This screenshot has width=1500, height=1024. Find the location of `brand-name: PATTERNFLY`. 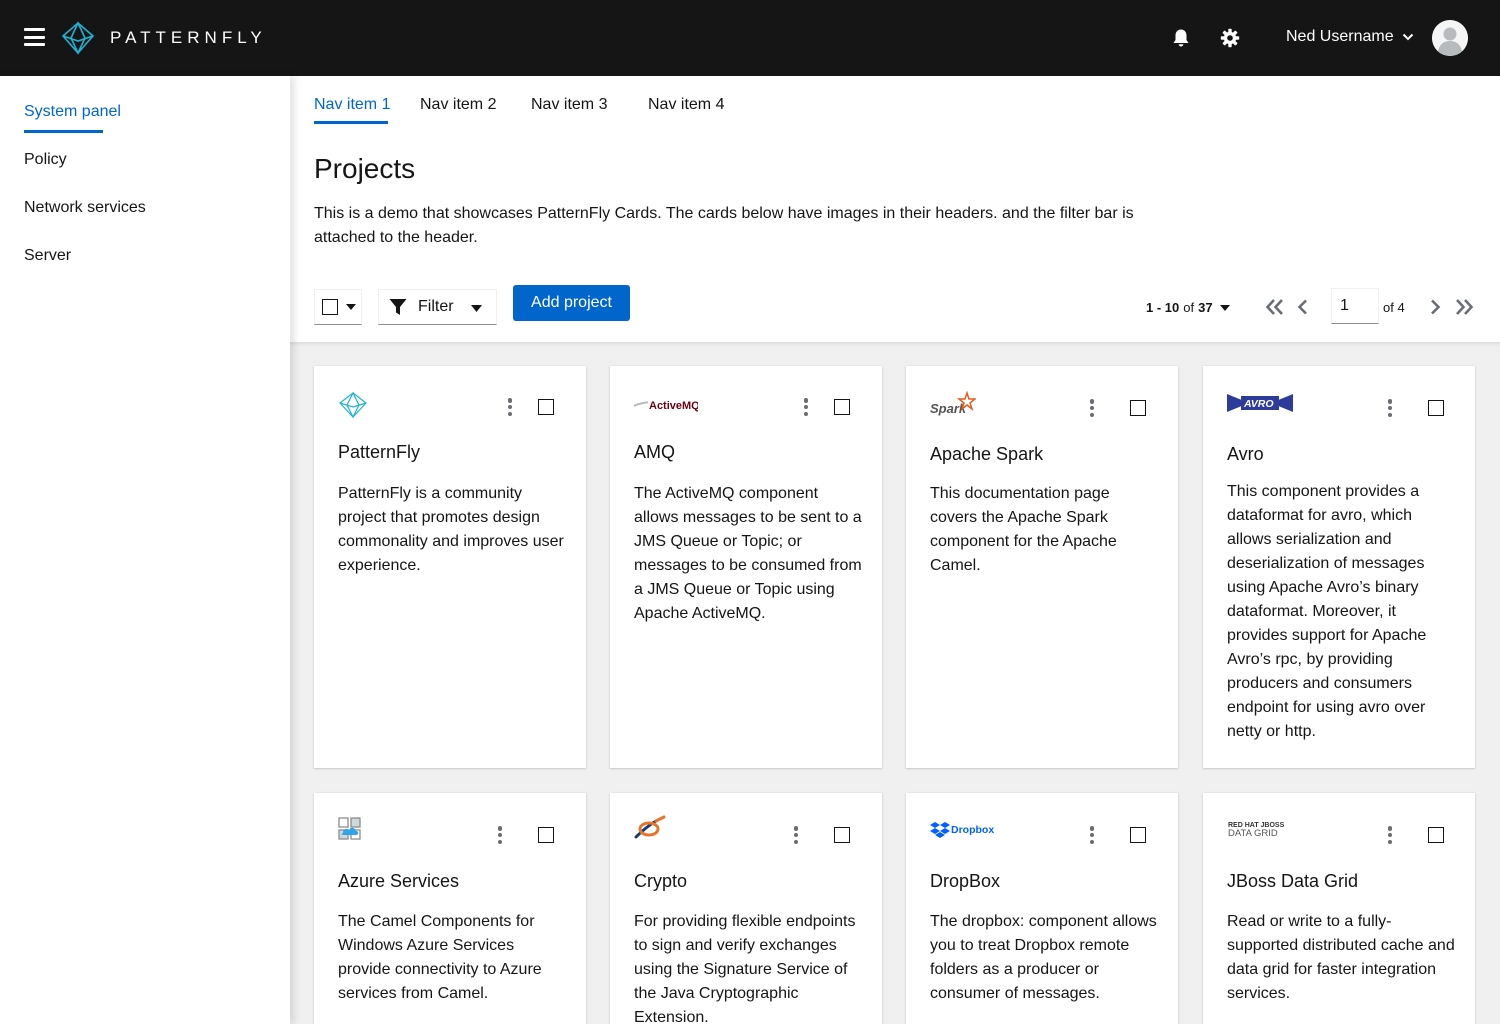

brand-name: PATTERNFLY is located at coordinates (188, 37).